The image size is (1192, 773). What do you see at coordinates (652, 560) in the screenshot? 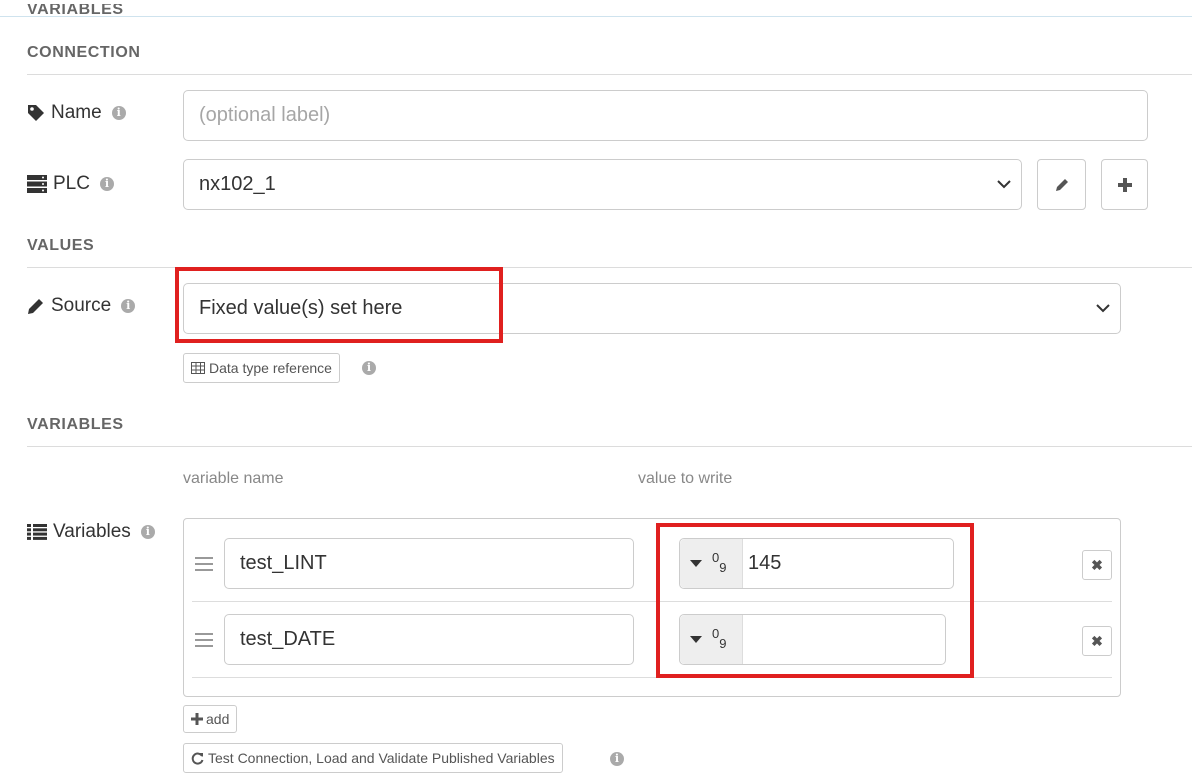
I see `list-item: test_LINT 09 145 ✖` at bounding box center [652, 560].